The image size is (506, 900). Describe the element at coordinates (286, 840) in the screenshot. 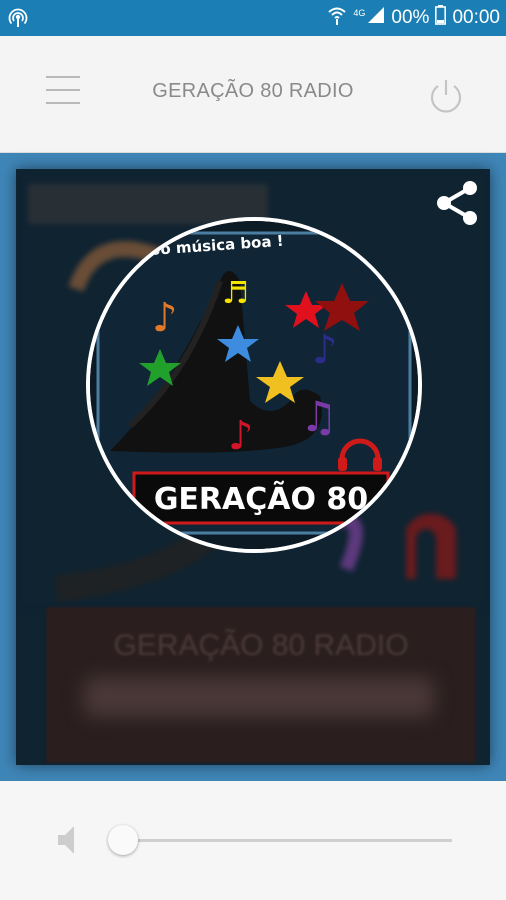

I see `volume-slider` at that location.